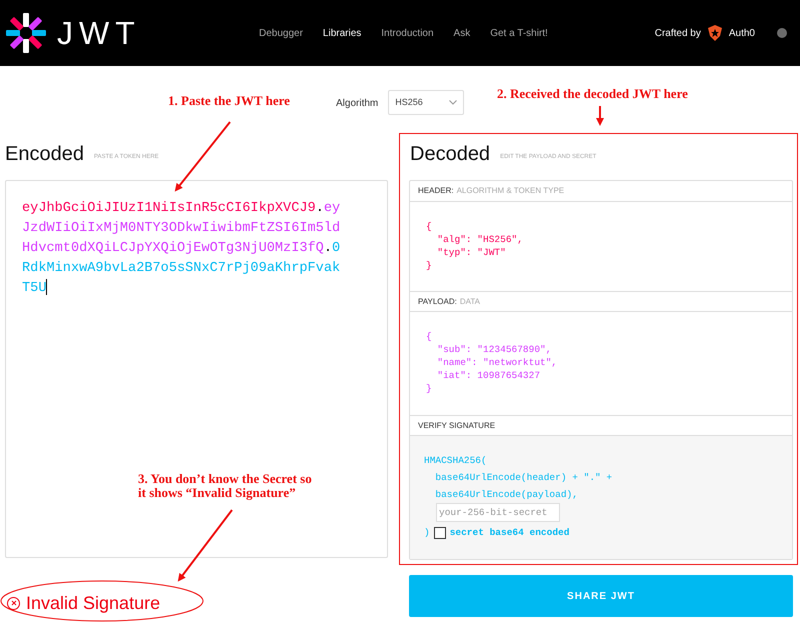 Image resolution: width=800 pixels, height=626 pixels. What do you see at coordinates (44, 154) in the screenshot?
I see `section-title: Encoded` at bounding box center [44, 154].